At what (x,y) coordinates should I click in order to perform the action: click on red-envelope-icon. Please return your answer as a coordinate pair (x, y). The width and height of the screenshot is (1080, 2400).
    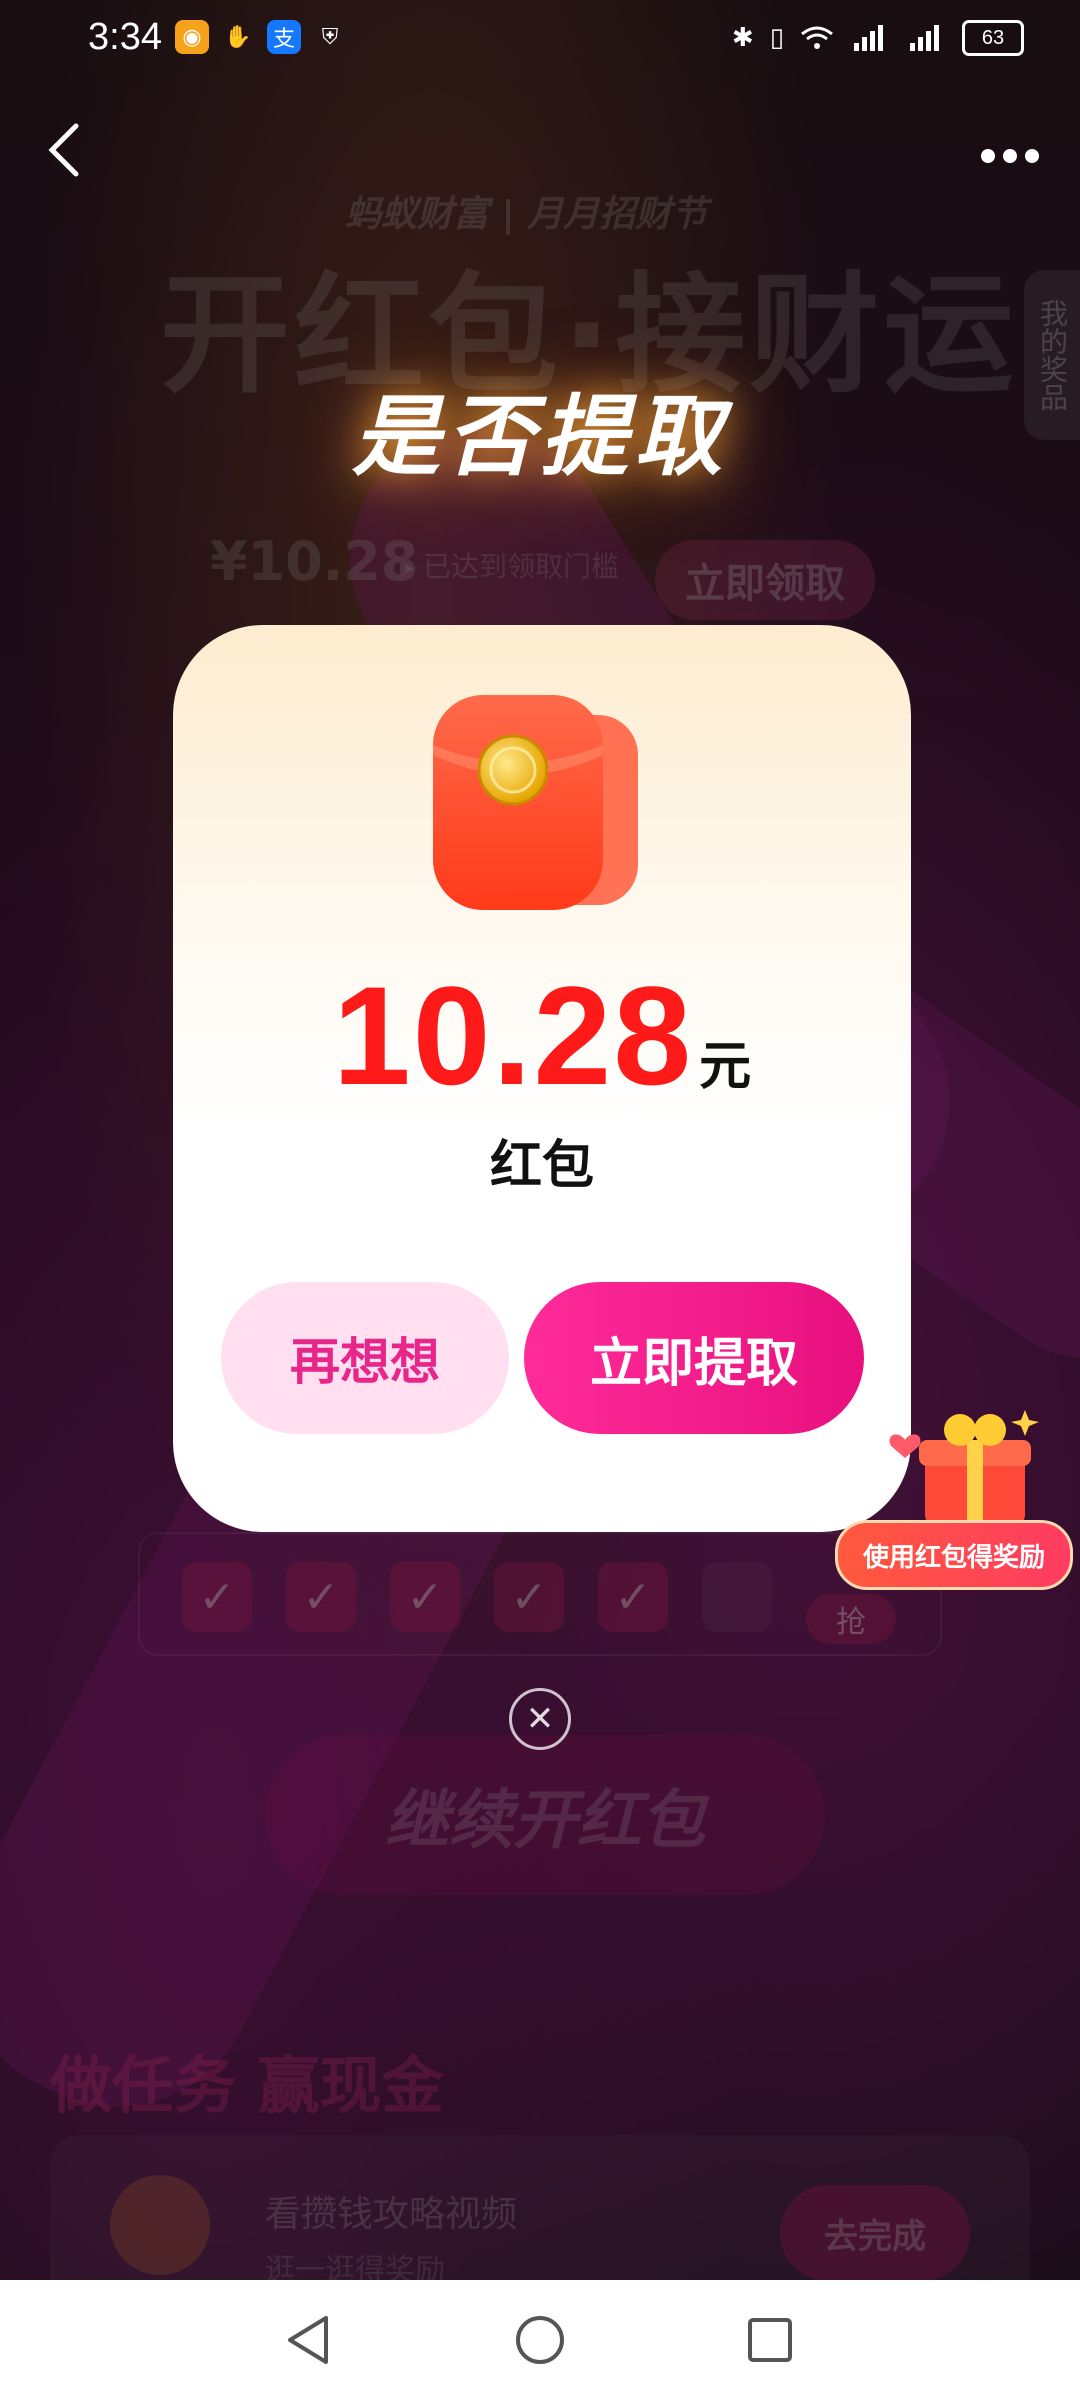
    Looking at the image, I should click on (535, 802).